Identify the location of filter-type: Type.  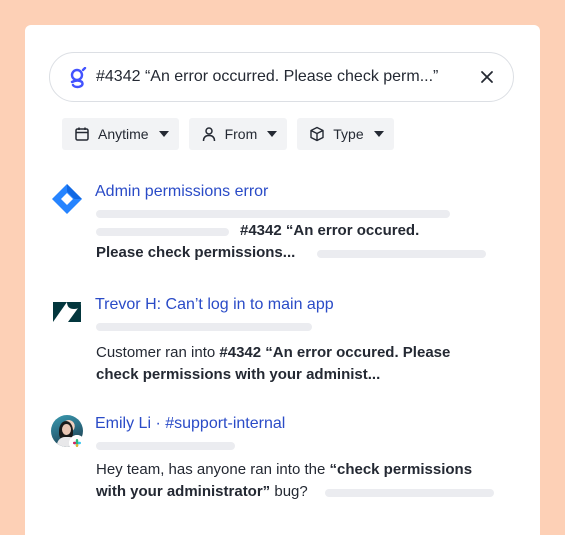
(345, 134).